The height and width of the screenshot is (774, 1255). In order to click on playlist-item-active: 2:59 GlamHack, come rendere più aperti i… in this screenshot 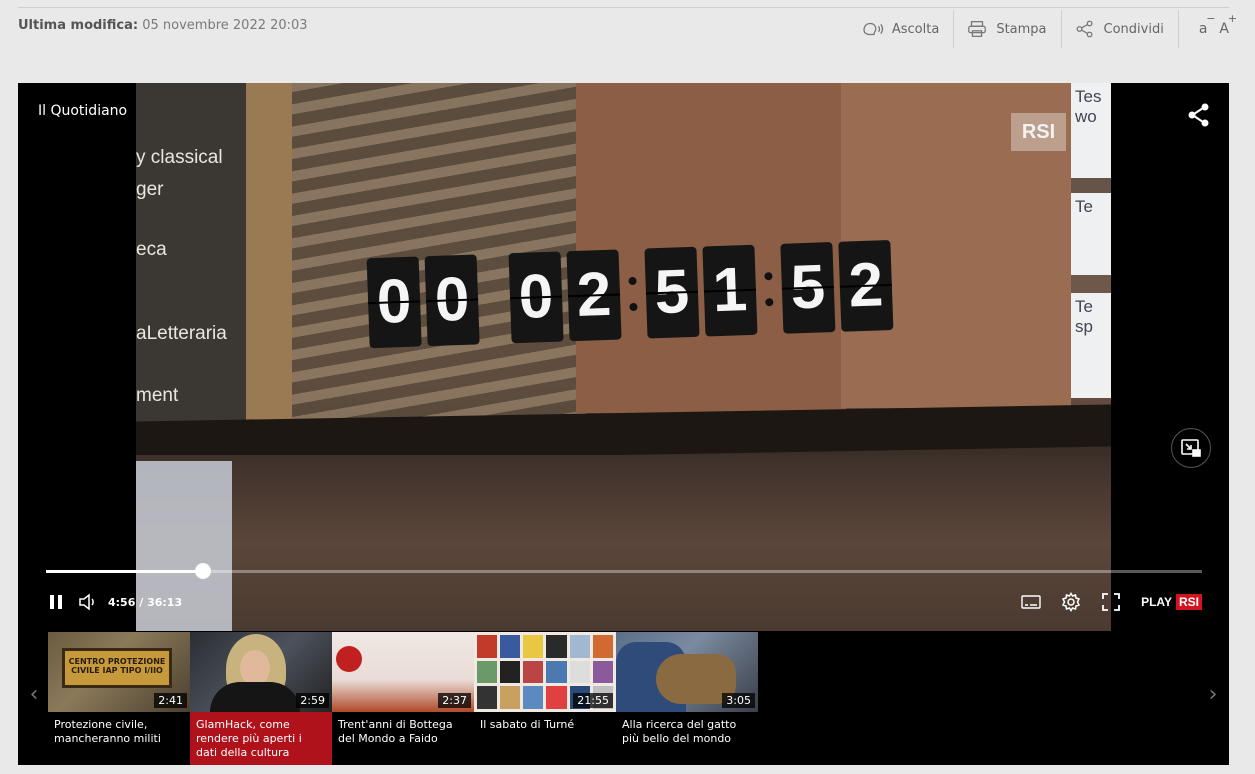, I will do `click(261, 698)`.